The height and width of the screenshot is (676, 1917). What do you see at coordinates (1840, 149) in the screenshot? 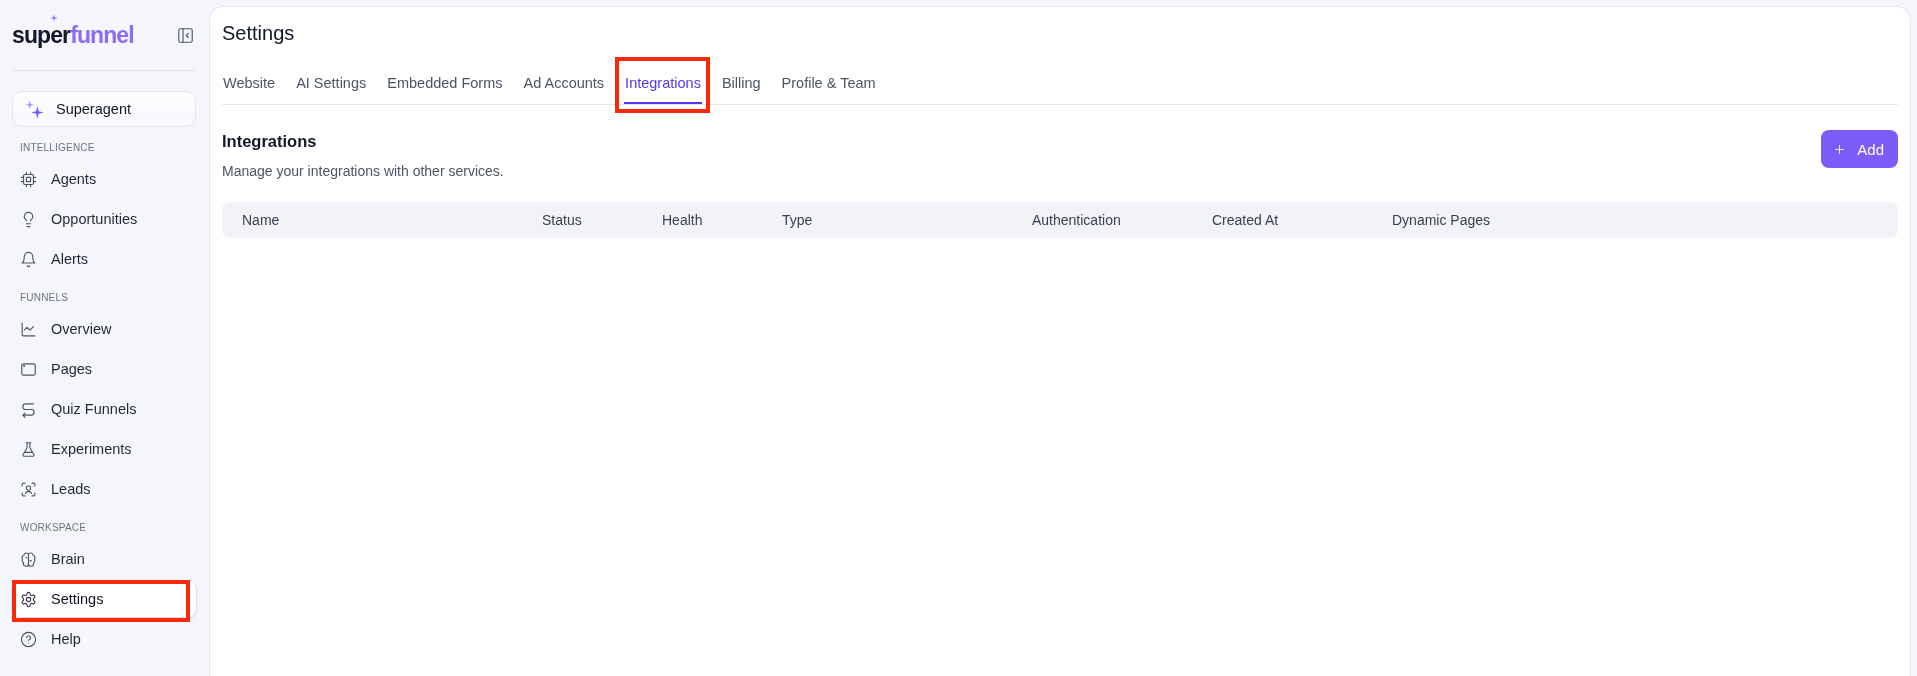
I see `plus-icon` at bounding box center [1840, 149].